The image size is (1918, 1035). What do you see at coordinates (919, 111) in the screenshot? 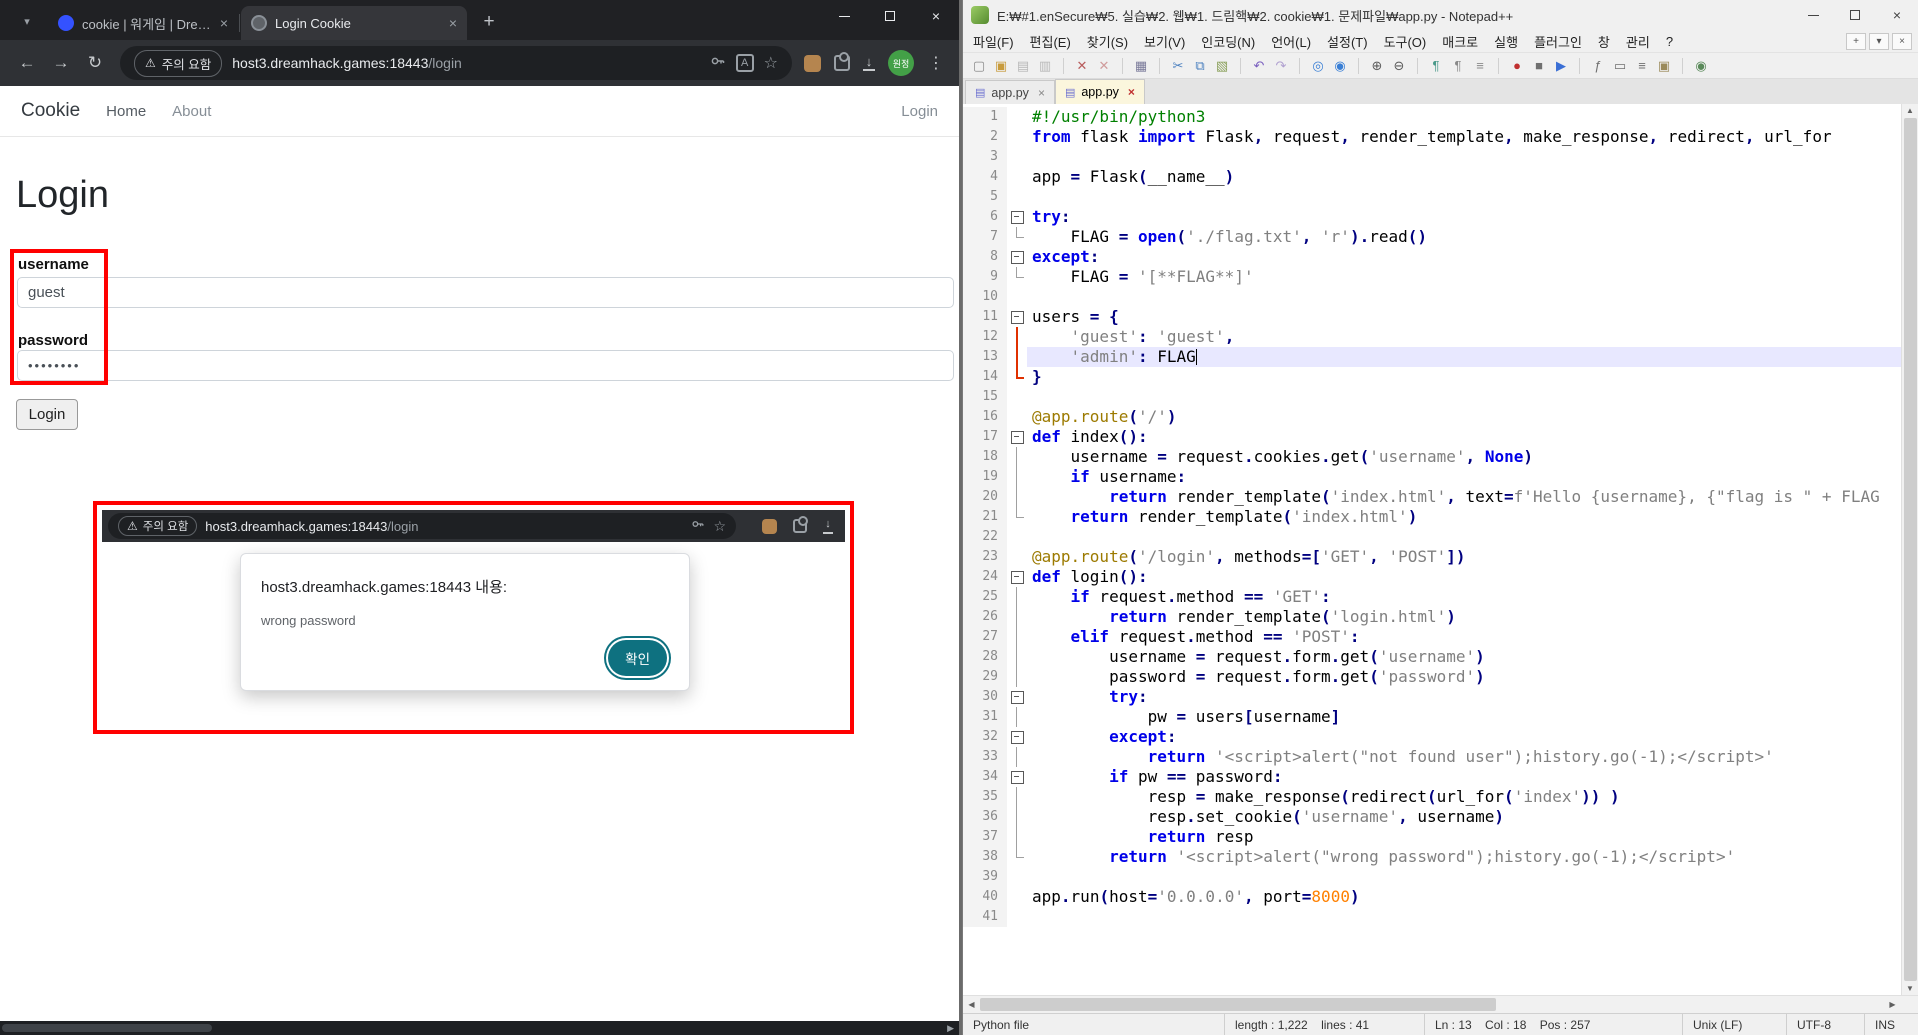
I see `nav-login-link: Login` at bounding box center [919, 111].